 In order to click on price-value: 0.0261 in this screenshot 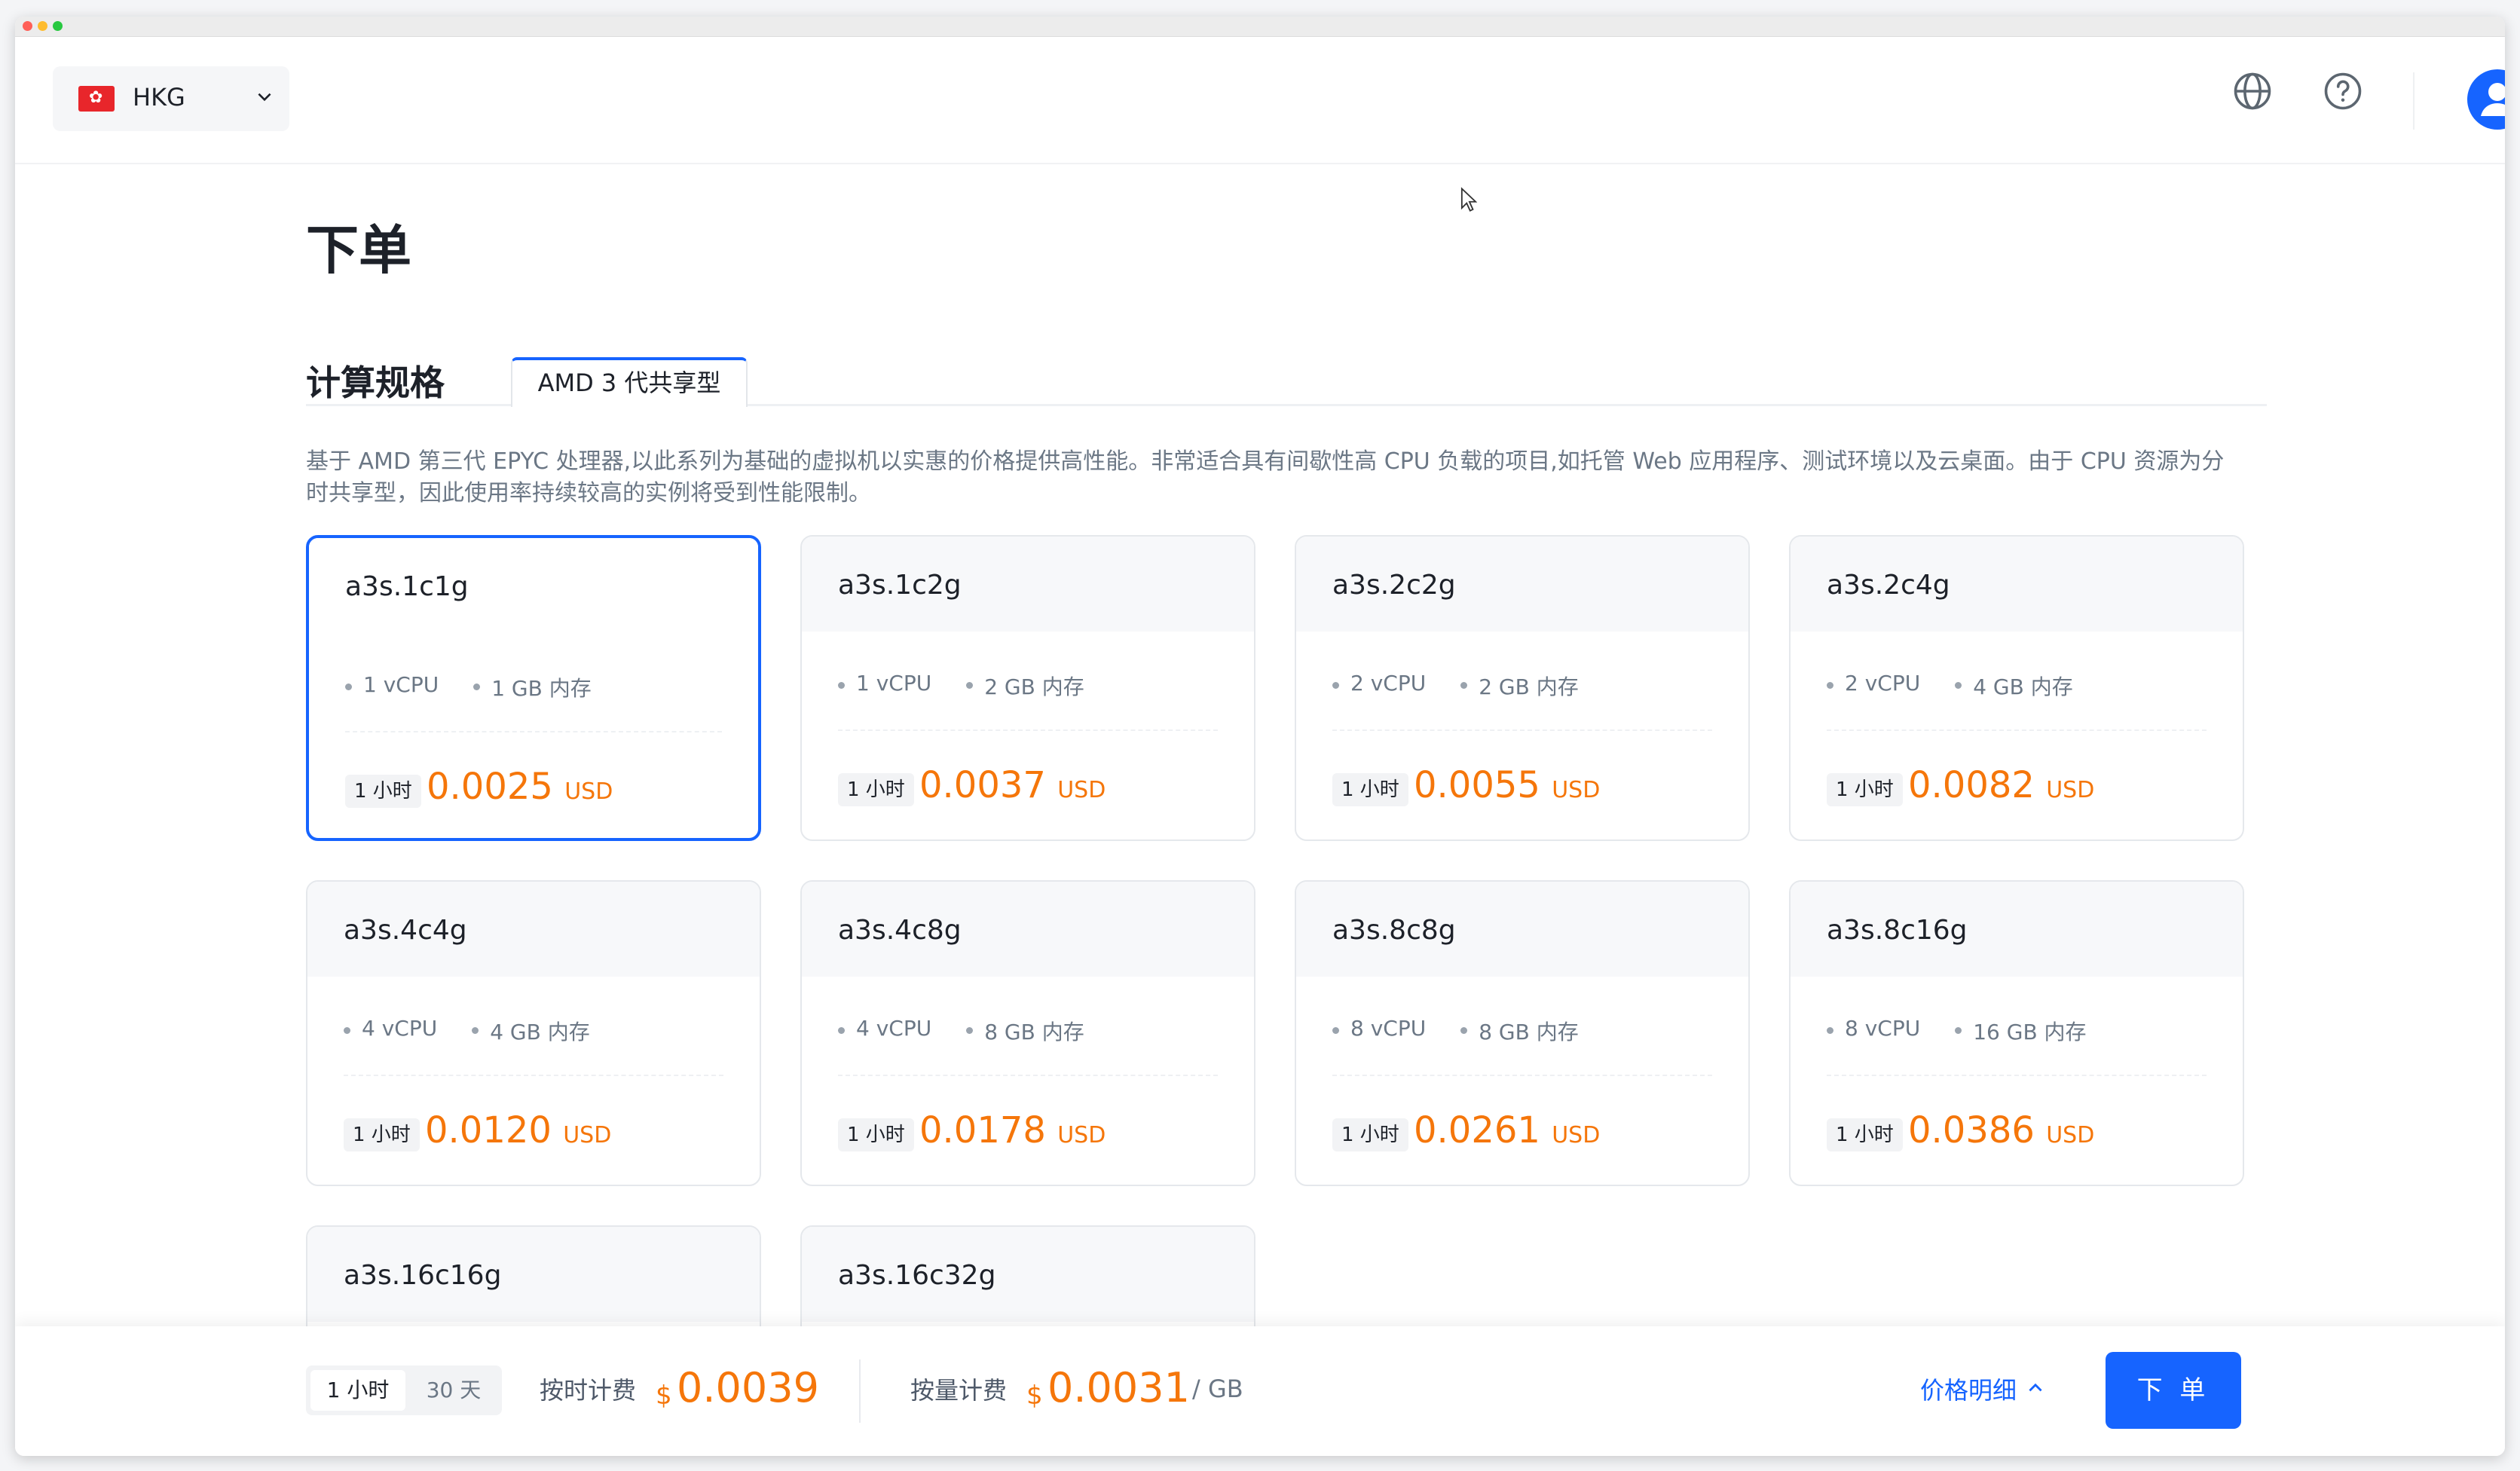, I will do `click(1477, 1130)`.